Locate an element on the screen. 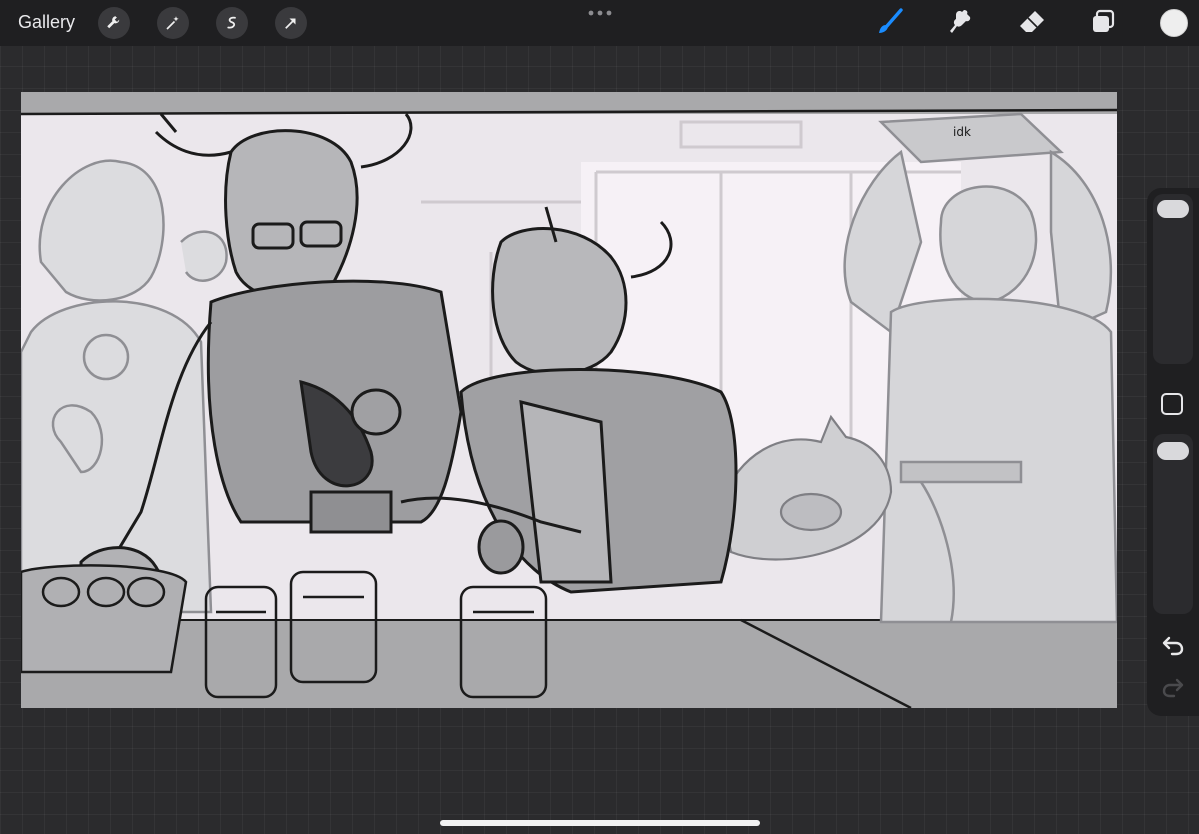 The width and height of the screenshot is (1199, 834). eraser-tool-button is located at coordinates (1032, 22).